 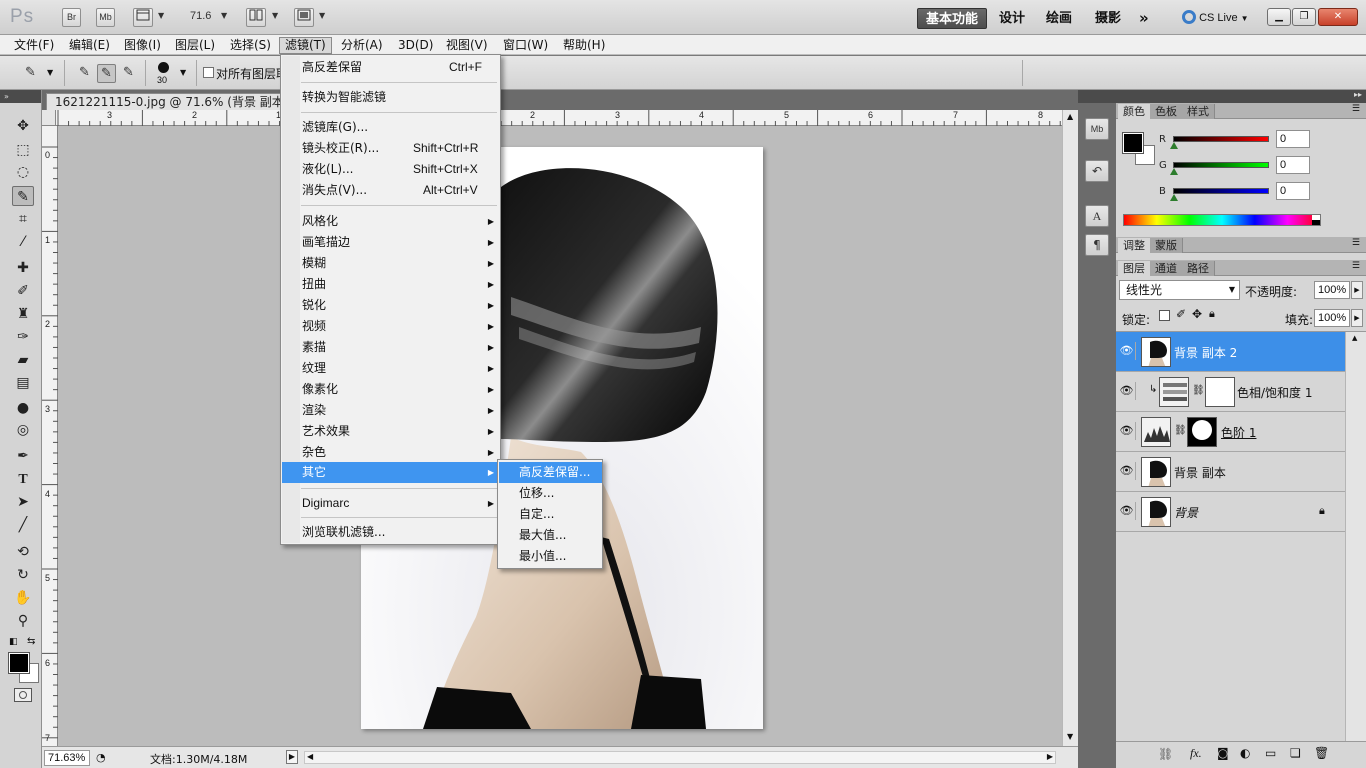 What do you see at coordinates (1097, 129) in the screenshot?
I see `mini-bridge-panel-button: Mb` at bounding box center [1097, 129].